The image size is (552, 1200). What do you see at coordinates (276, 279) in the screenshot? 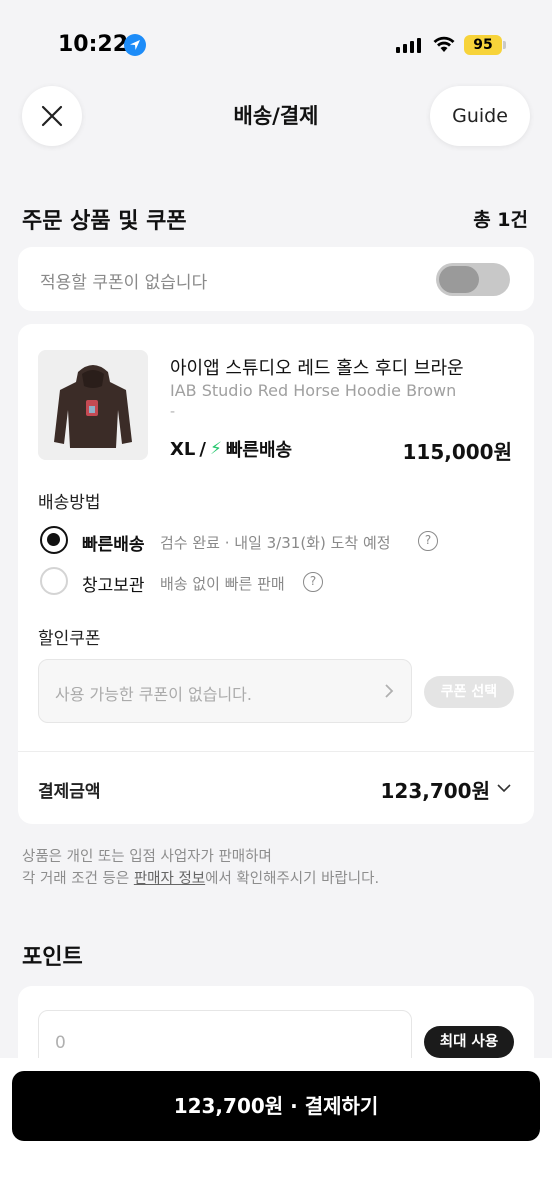
I see `coupon-toggle-card: 적용할 쿠폰이 없습니다` at bounding box center [276, 279].